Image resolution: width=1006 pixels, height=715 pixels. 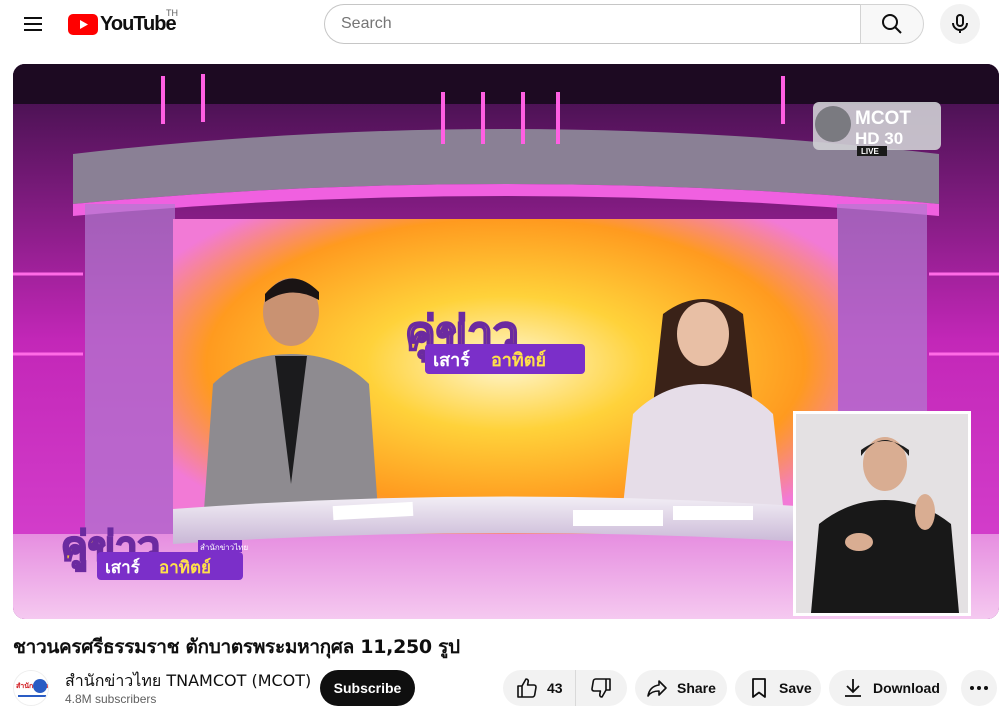 I want to click on sign-language-inset, so click(x=882, y=513).